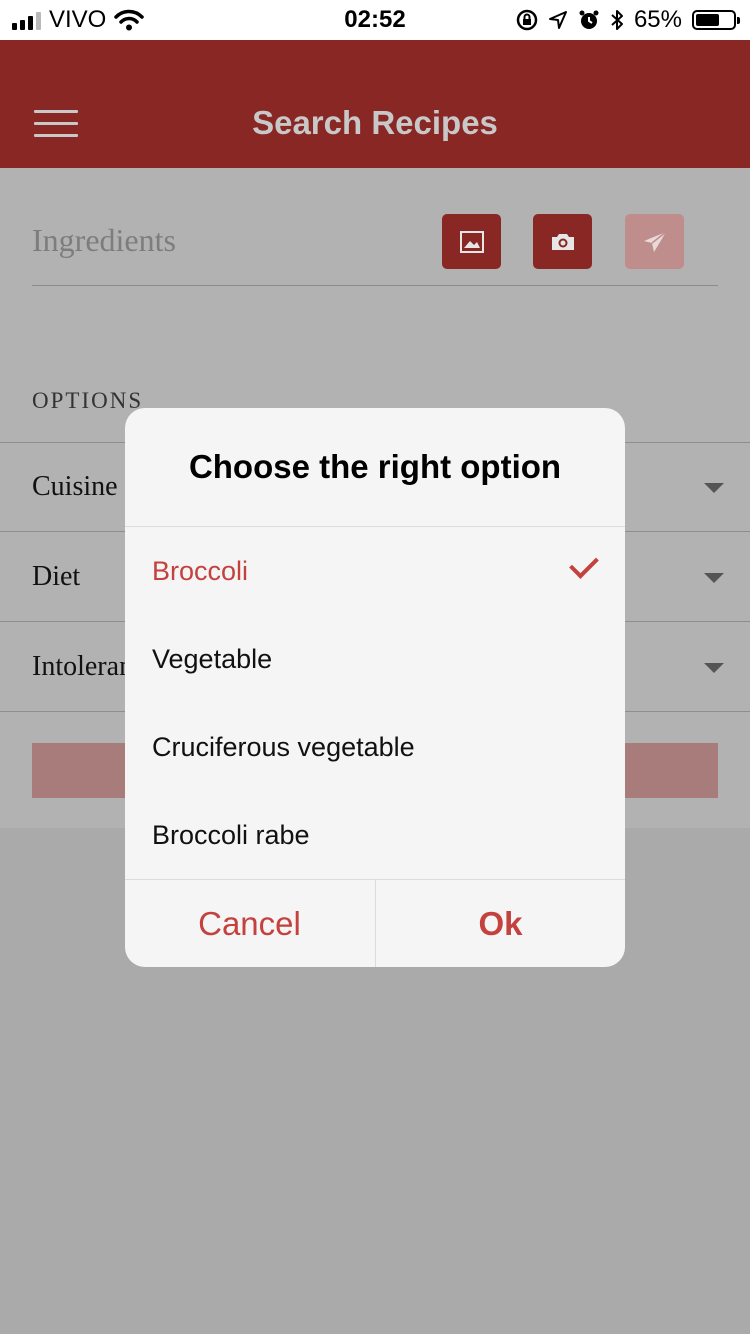 The width and height of the screenshot is (750, 1334). What do you see at coordinates (375, 836) in the screenshot?
I see `option-broccoli-rabe: Broccoli rabe` at bounding box center [375, 836].